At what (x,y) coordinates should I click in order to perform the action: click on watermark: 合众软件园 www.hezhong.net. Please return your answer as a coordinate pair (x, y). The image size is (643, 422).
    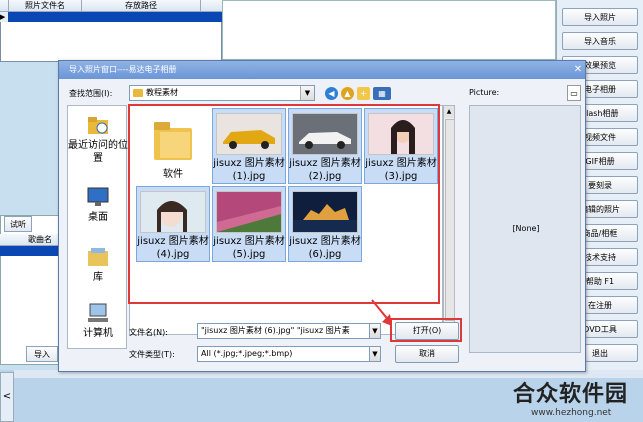
    Looking at the image, I should click on (578, 399).